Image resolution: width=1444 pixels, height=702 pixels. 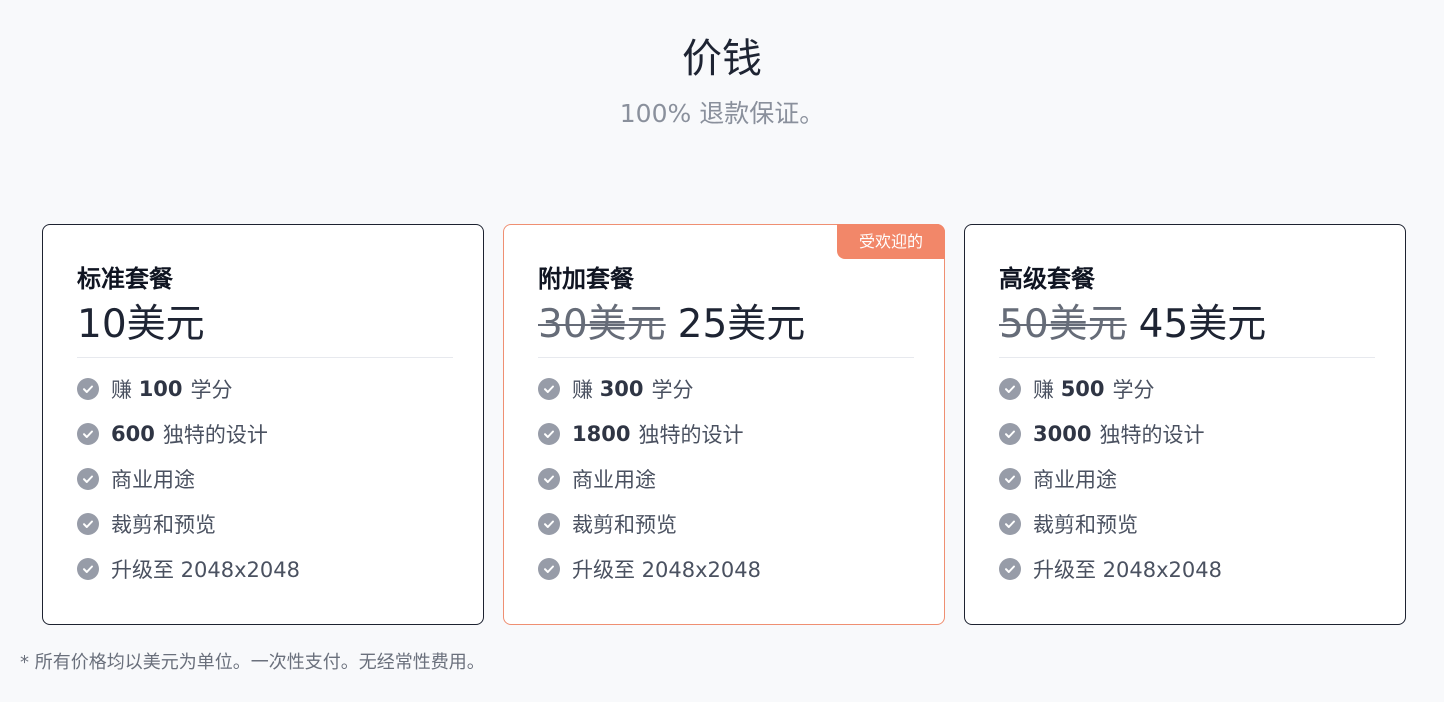 I want to click on current-price: 25美元, so click(x=741, y=324).